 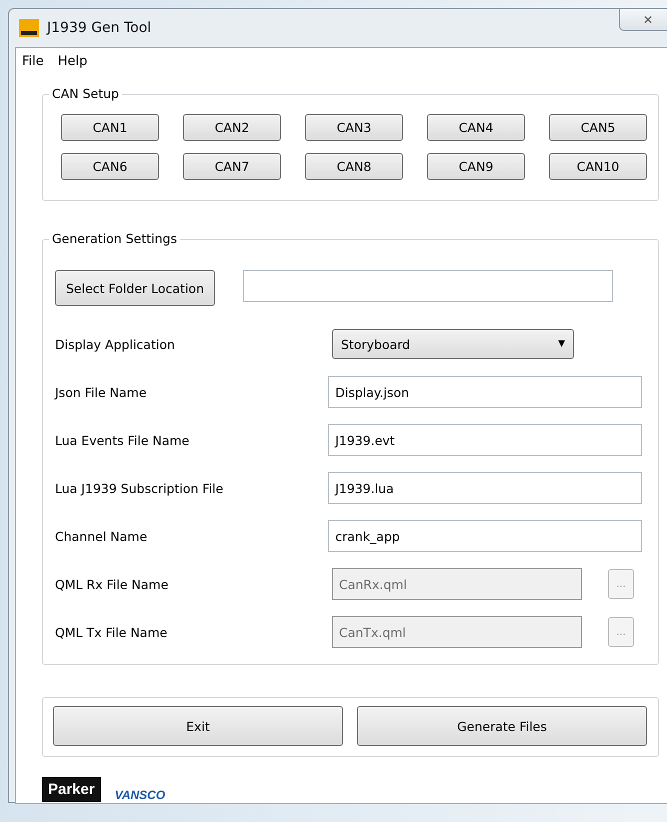 I want to click on vansco-logo: VANSCO, so click(x=140, y=795).